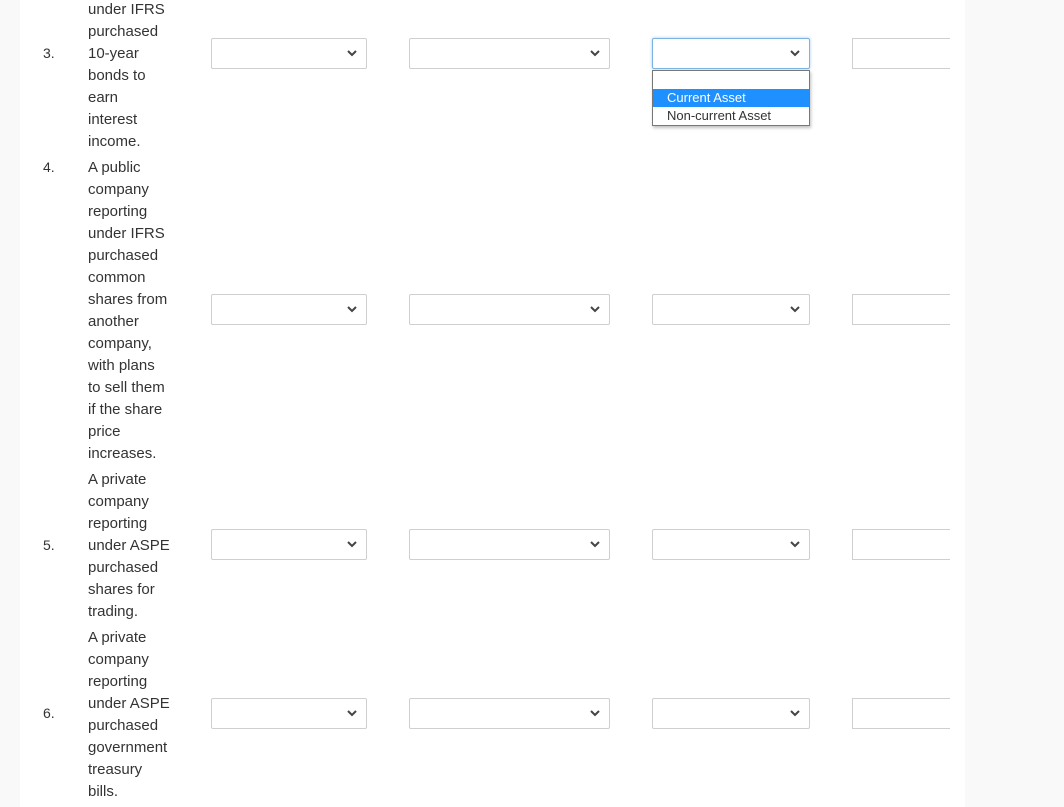  Describe the element at coordinates (49, 545) in the screenshot. I see `question-number: 5.` at that location.